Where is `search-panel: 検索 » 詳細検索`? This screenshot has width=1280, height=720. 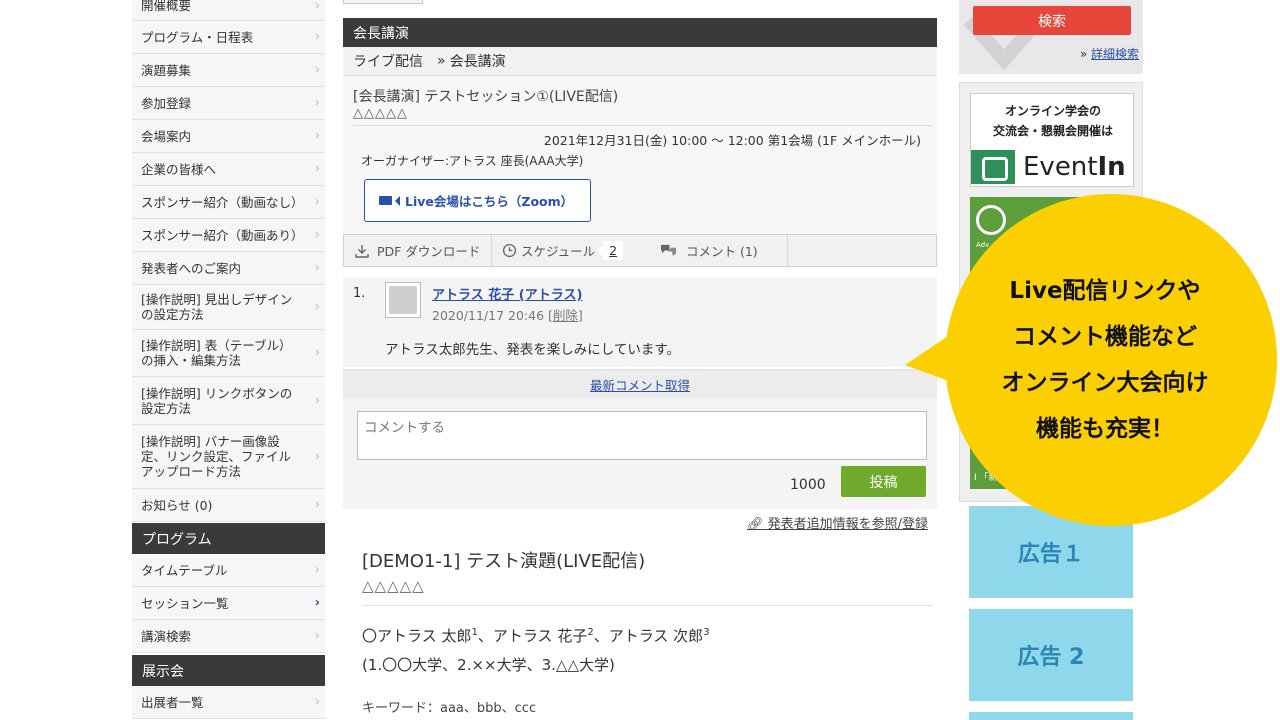 search-panel: 検索 » 詳細検索 is located at coordinates (1051, 37).